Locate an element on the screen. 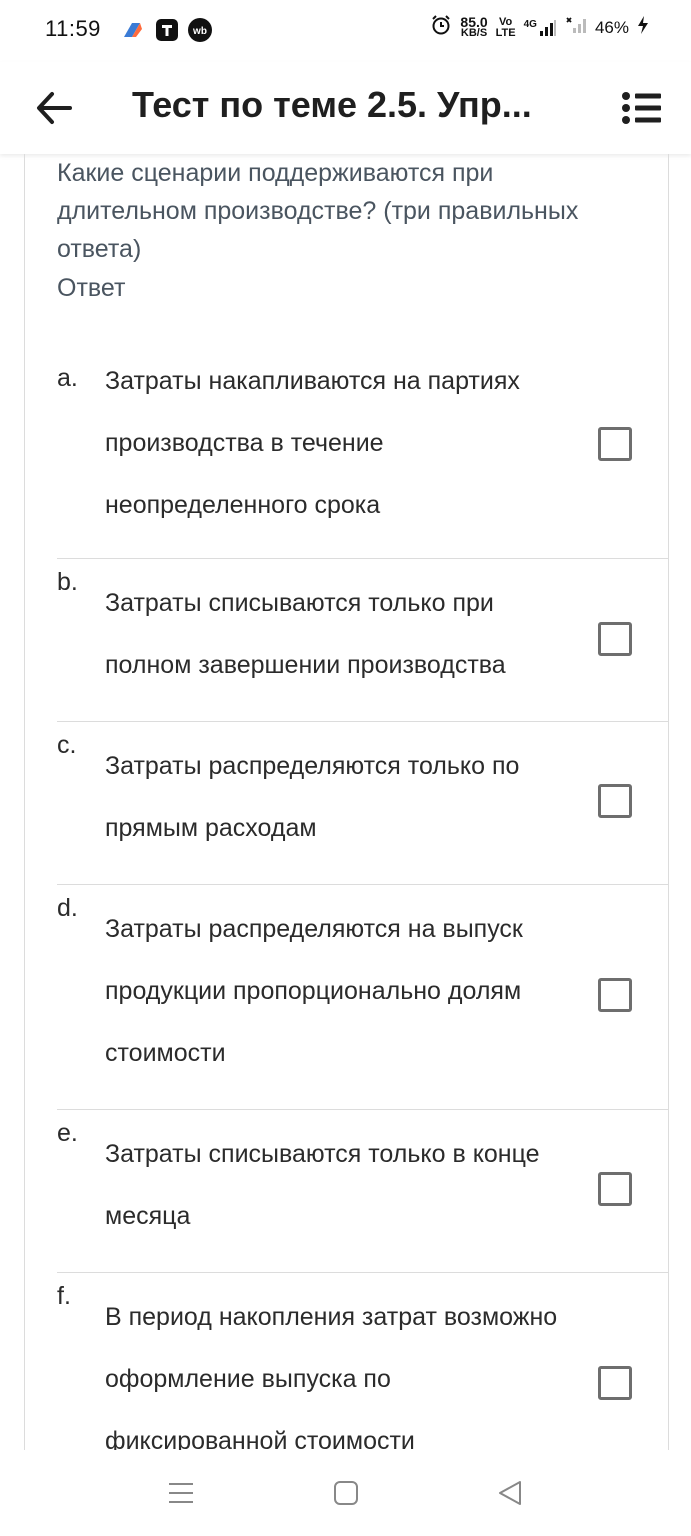 Image resolution: width=691 pixels, height=1536 pixels. recent-apps-icon is located at coordinates (181, 1495).